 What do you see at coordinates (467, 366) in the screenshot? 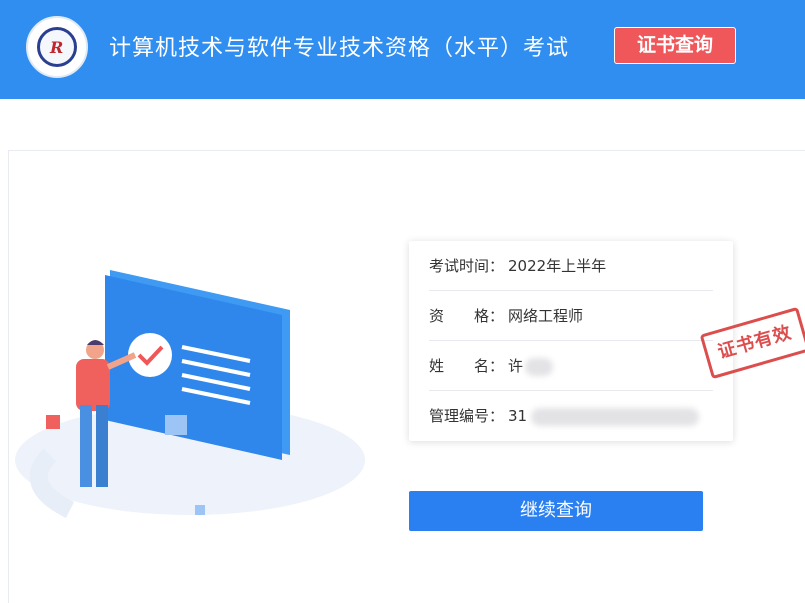
I see `name-label: 姓 名：` at bounding box center [467, 366].